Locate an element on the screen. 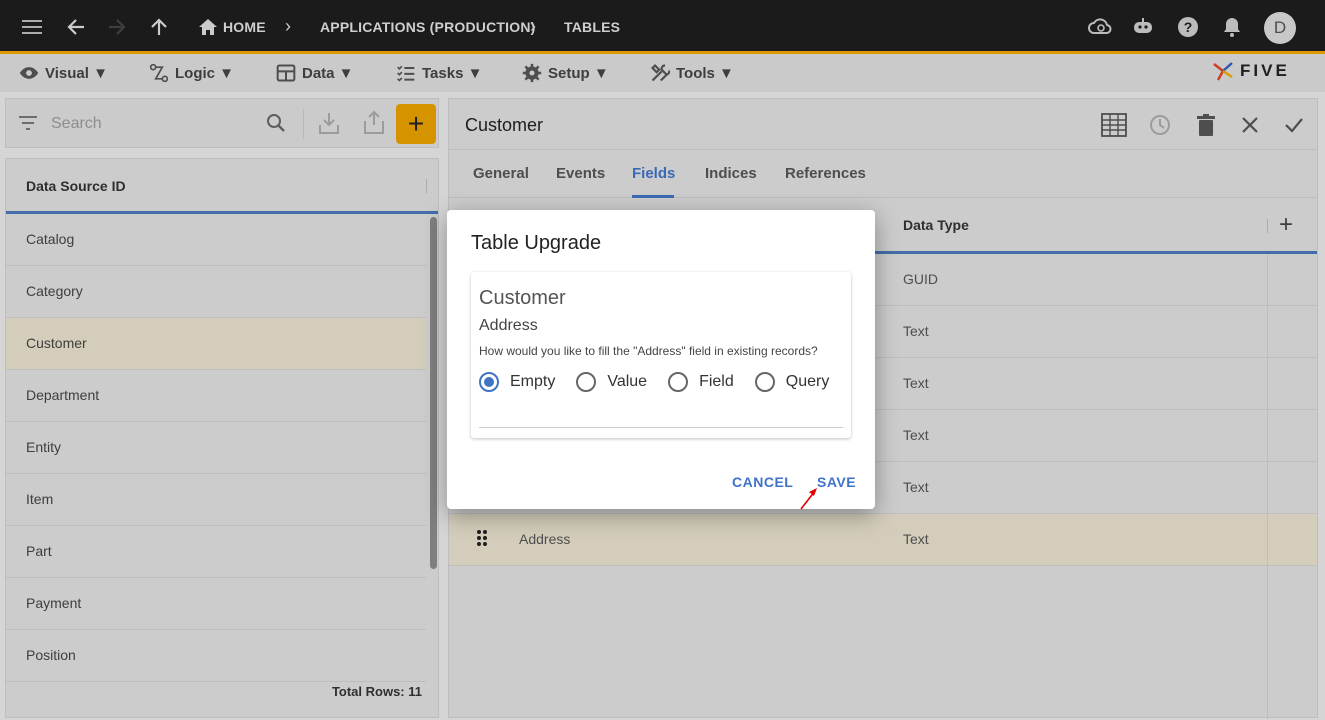 The height and width of the screenshot is (720, 1325). save-button: SAVE is located at coordinates (836, 482).